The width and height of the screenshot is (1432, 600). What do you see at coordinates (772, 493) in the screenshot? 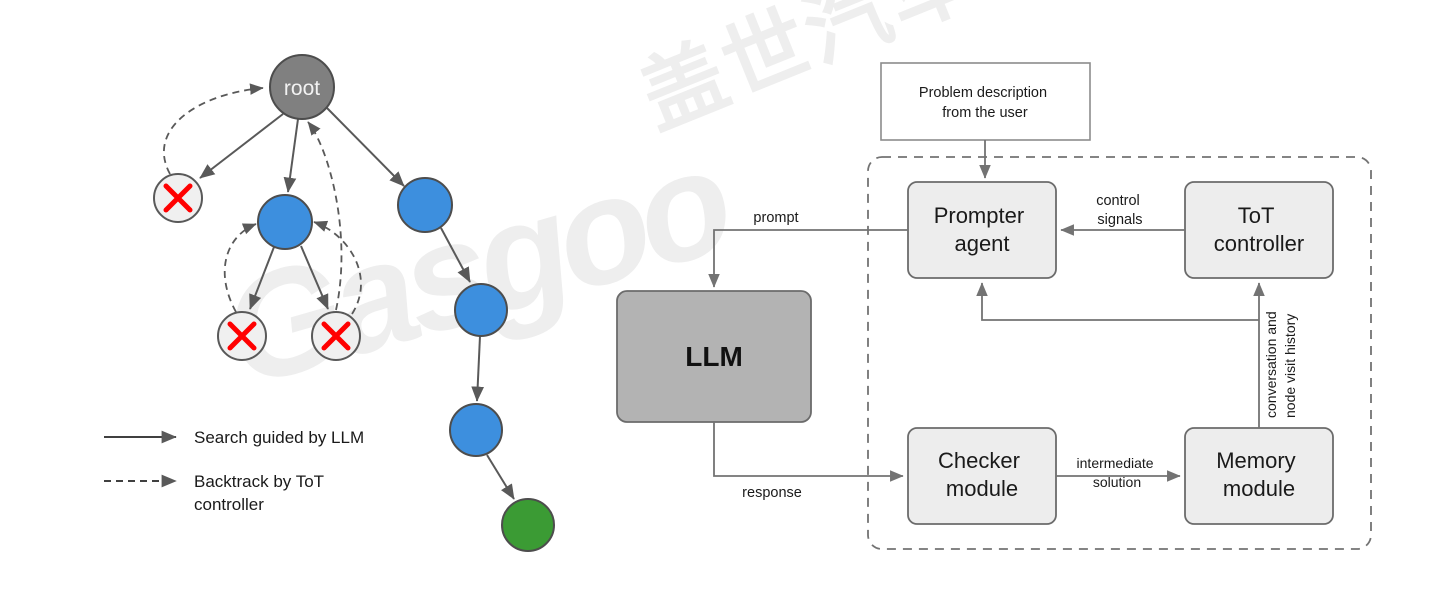
I see `edge-label-response: response` at bounding box center [772, 493].